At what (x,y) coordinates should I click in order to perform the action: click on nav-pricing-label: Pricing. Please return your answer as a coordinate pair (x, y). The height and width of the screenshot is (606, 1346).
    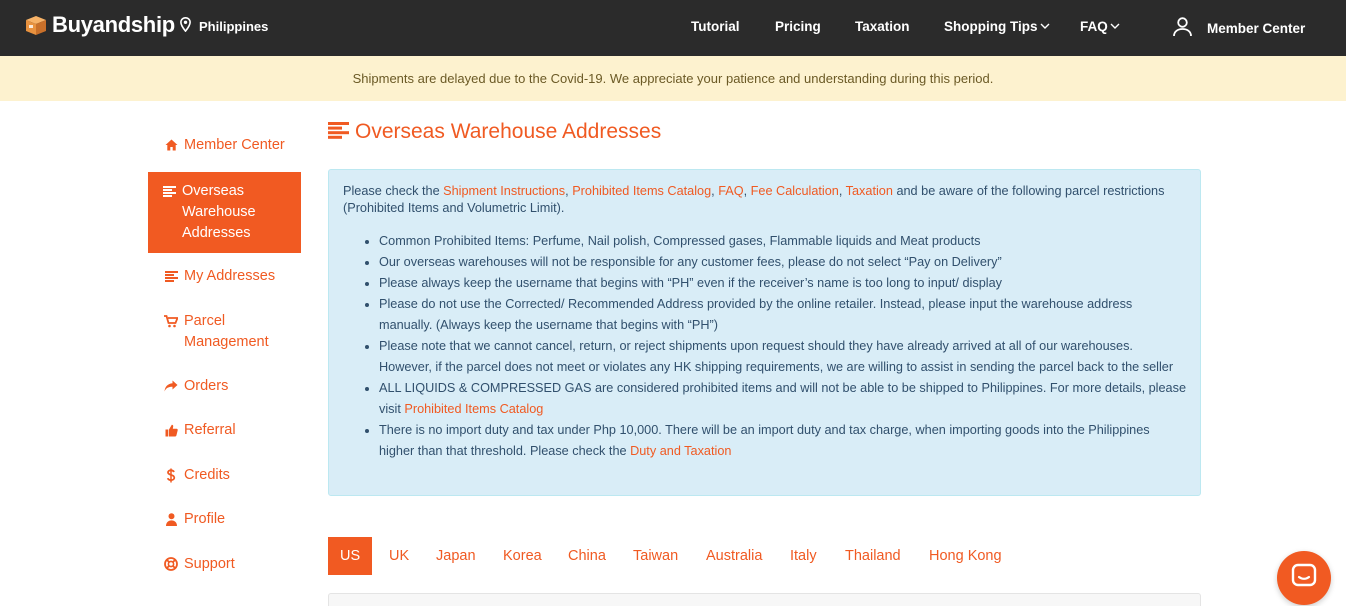
    Looking at the image, I should click on (798, 26).